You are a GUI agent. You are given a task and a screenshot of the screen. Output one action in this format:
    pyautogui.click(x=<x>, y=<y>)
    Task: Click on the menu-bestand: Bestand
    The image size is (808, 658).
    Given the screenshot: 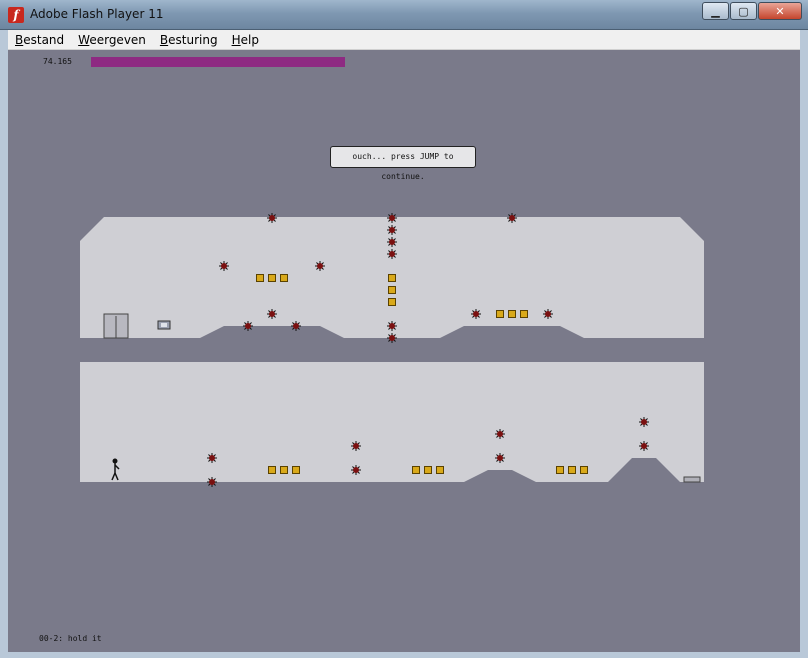 What is the action you would take?
    pyautogui.click(x=39, y=40)
    